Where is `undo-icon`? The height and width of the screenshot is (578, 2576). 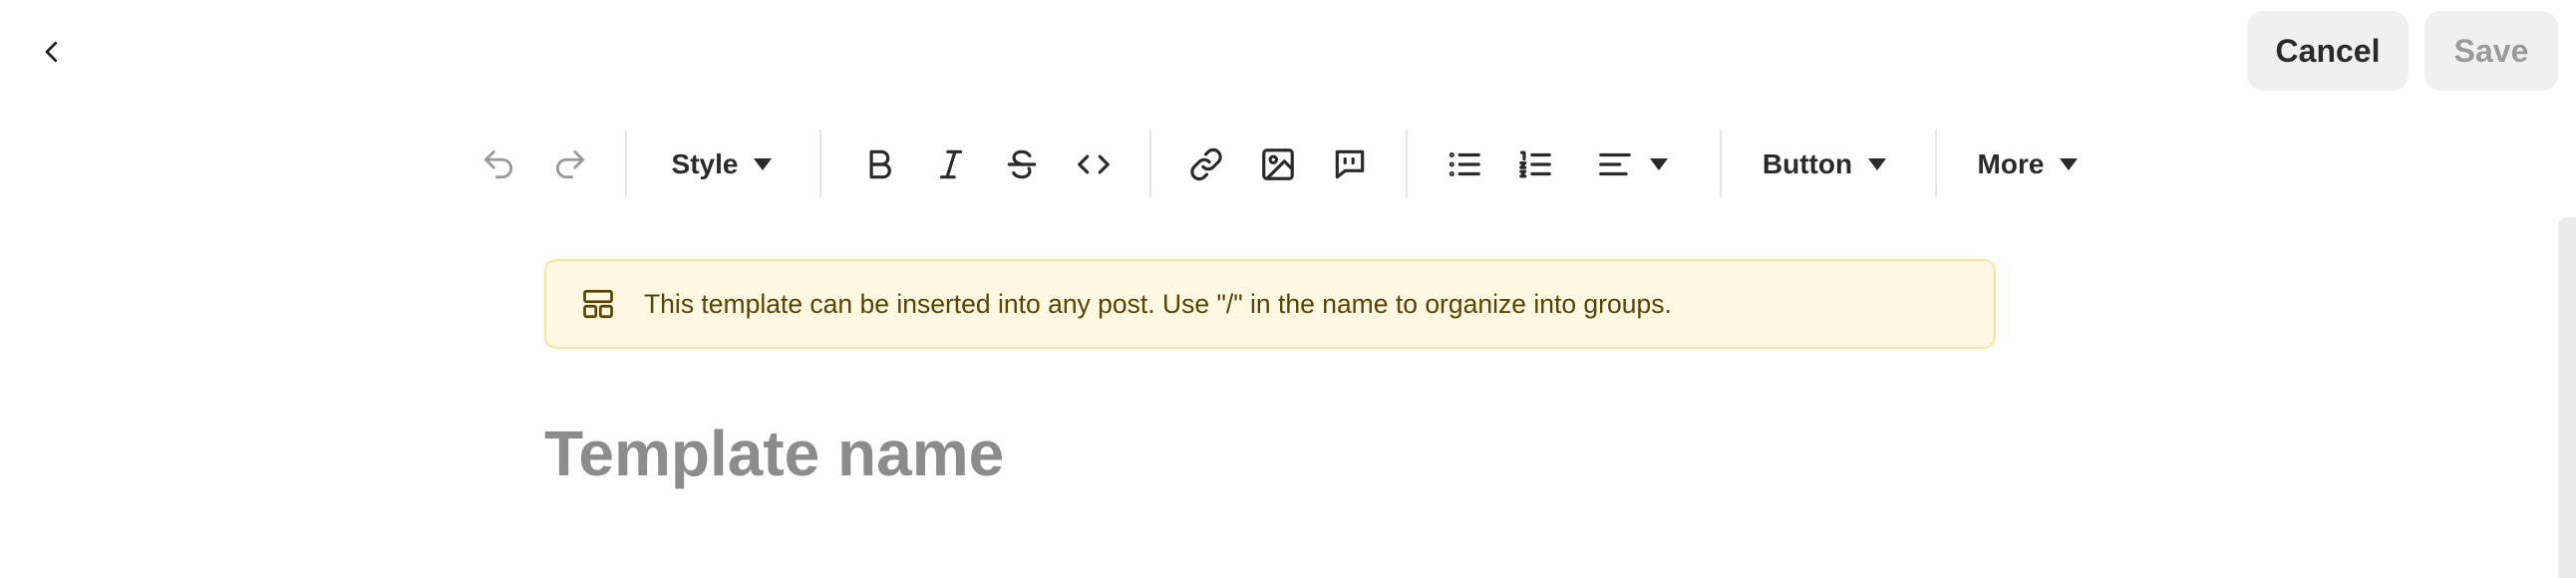 undo-icon is located at coordinates (498, 164).